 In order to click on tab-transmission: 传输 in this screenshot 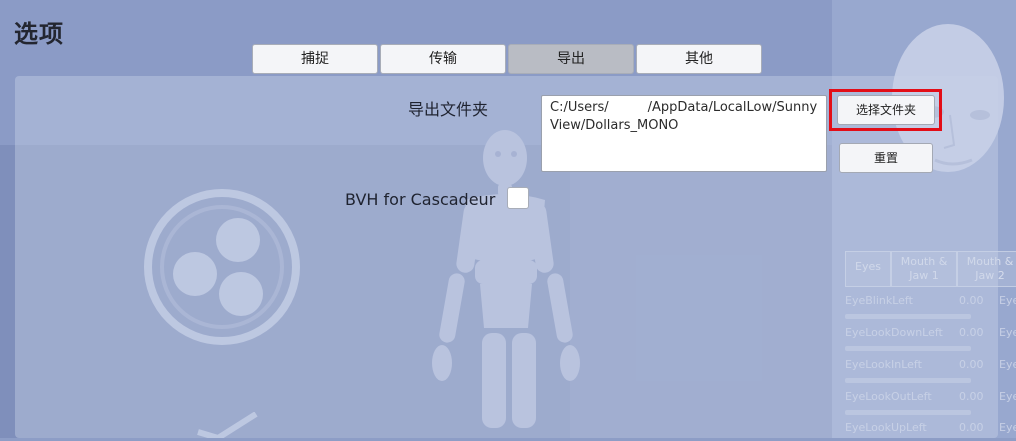, I will do `click(443, 59)`.